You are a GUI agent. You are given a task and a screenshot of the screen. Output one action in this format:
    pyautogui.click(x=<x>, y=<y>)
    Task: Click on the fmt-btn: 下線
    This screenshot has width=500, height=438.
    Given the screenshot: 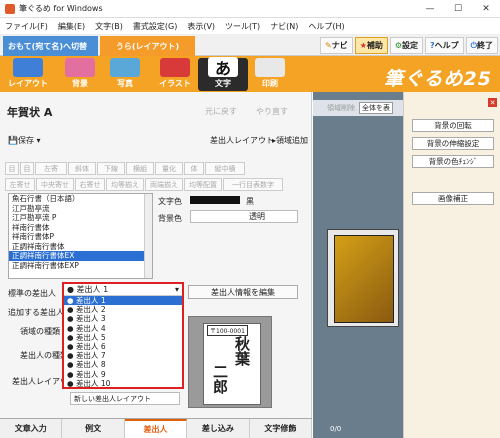 What is the action you would take?
    pyautogui.click(x=111, y=168)
    